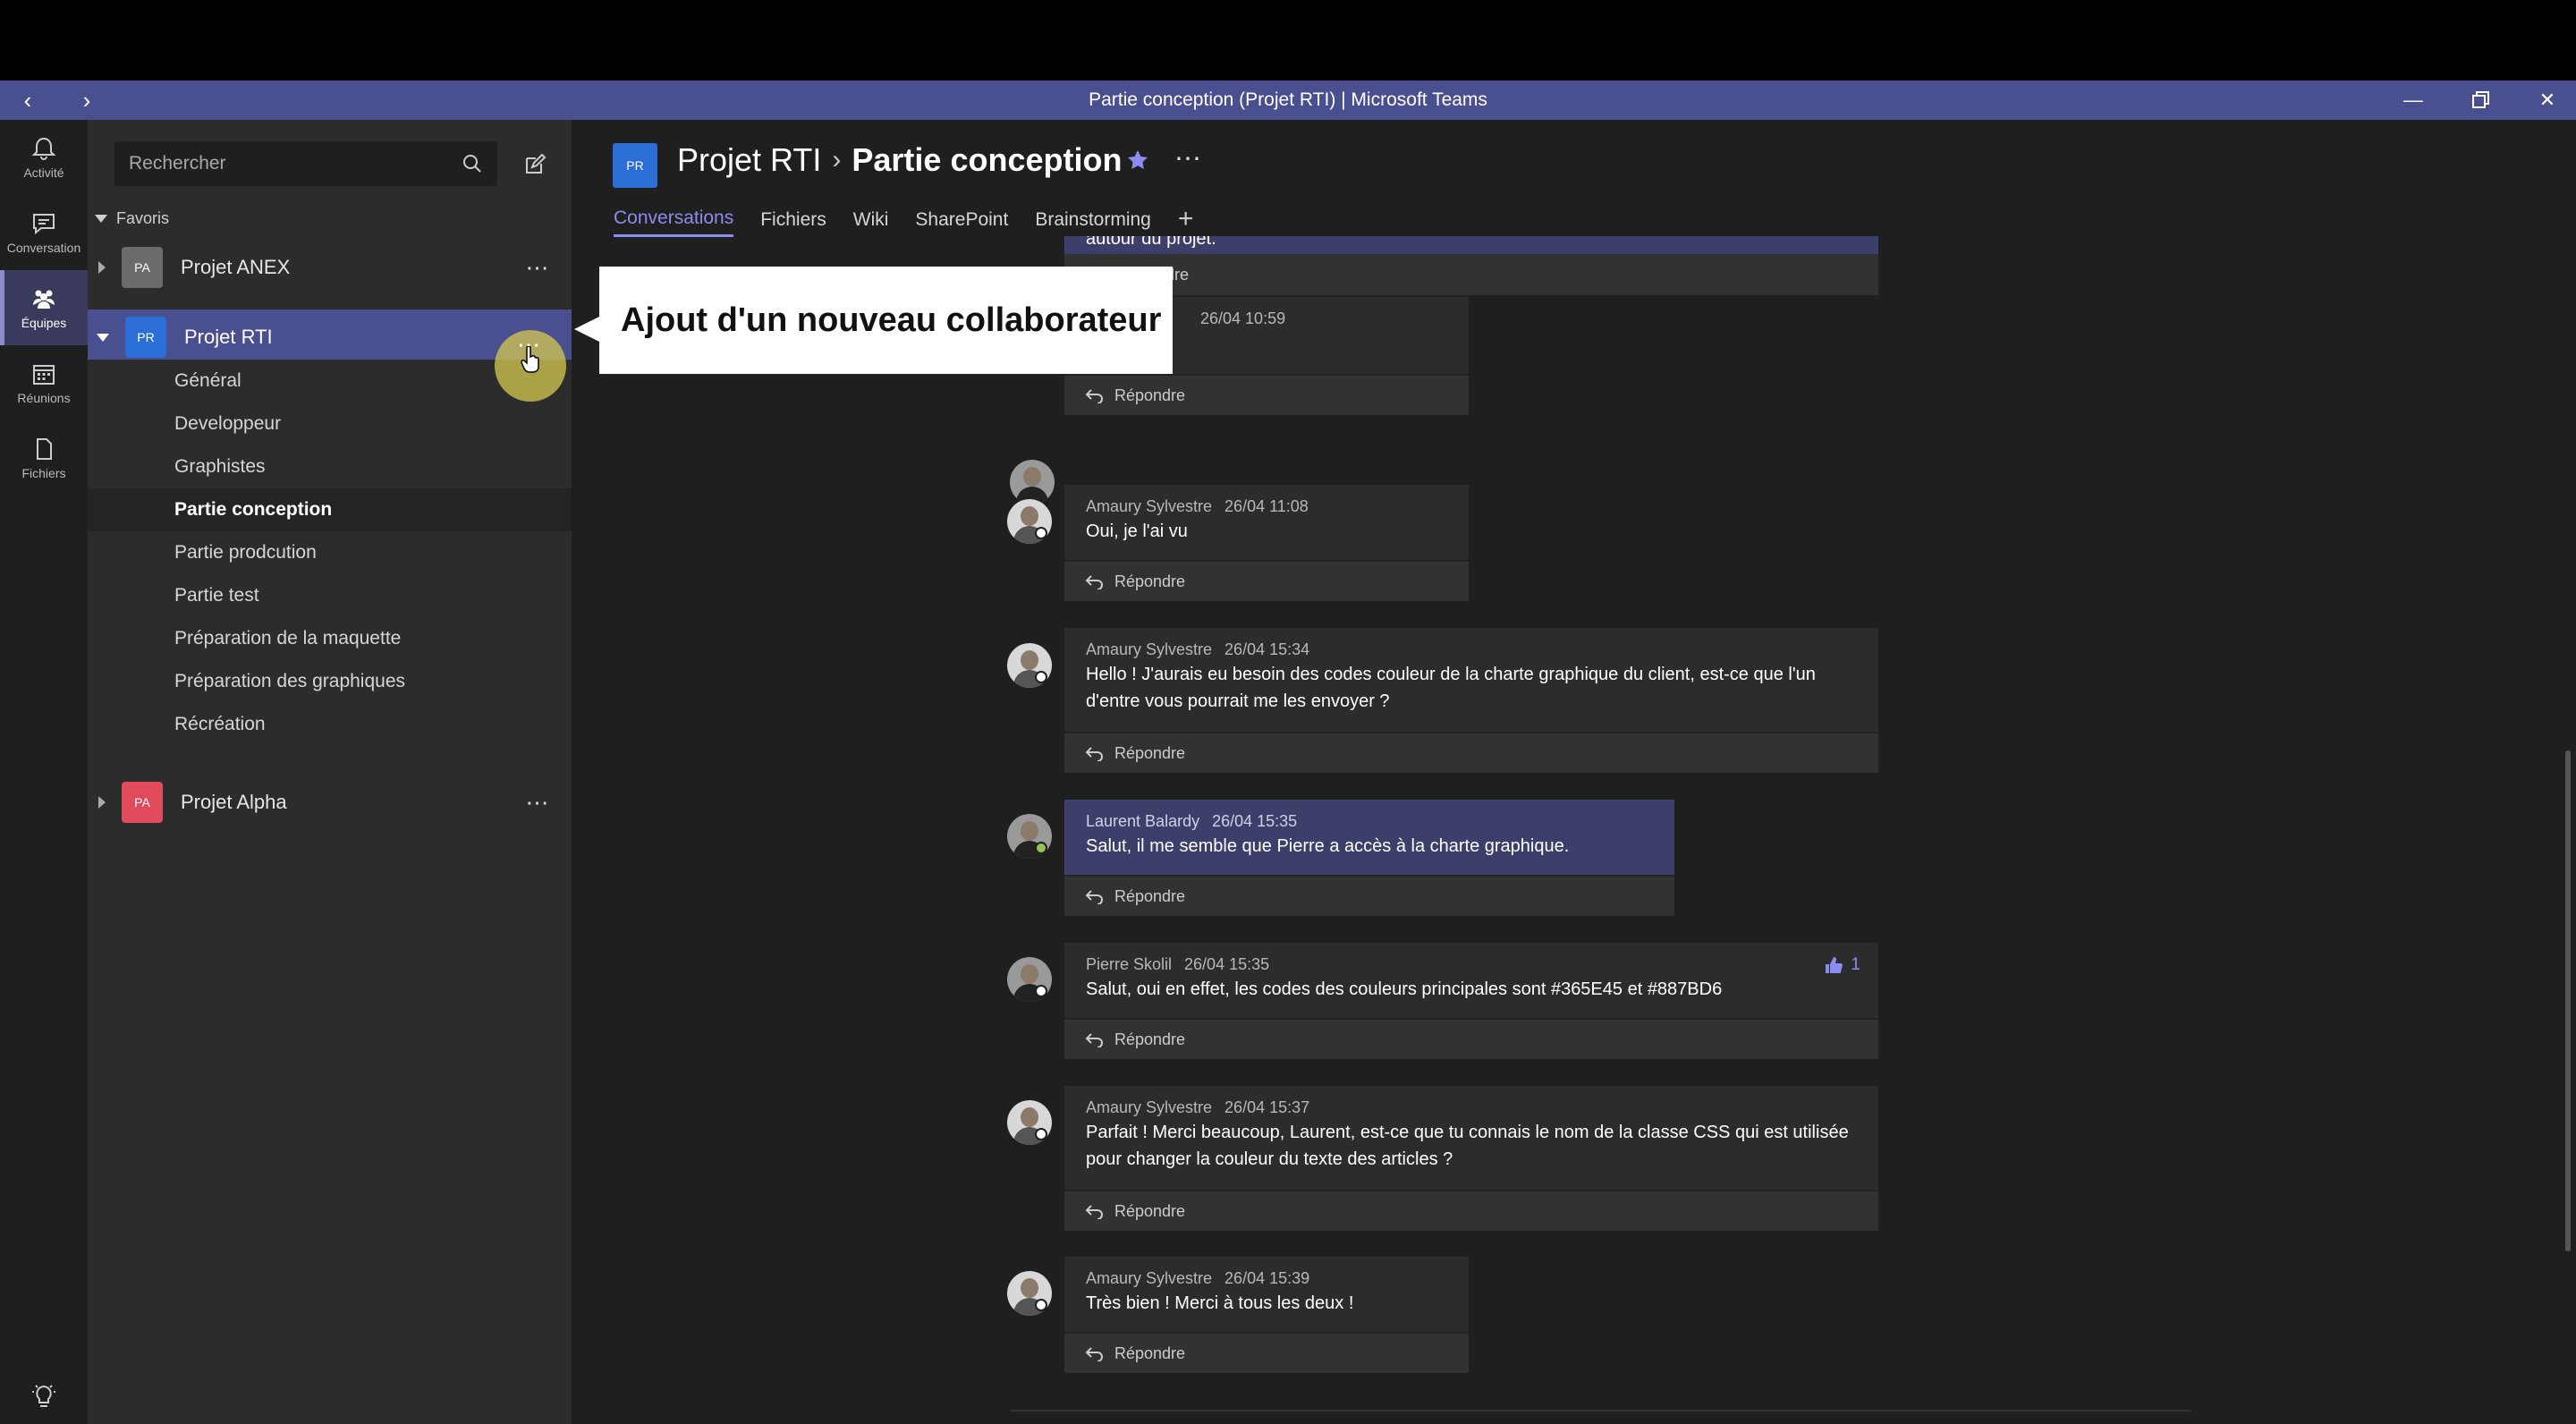  Describe the element at coordinates (44, 323) in the screenshot. I see `rail-teams-label: Équipes` at that location.